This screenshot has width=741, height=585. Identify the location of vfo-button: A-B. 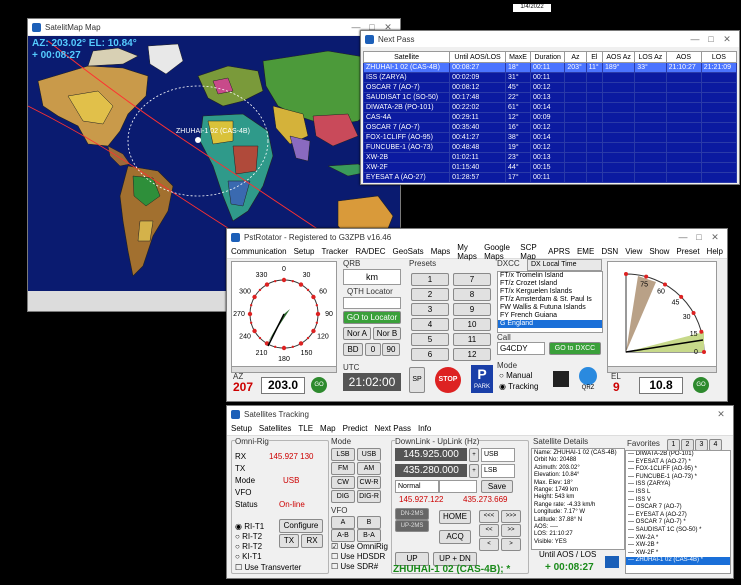
(343, 535).